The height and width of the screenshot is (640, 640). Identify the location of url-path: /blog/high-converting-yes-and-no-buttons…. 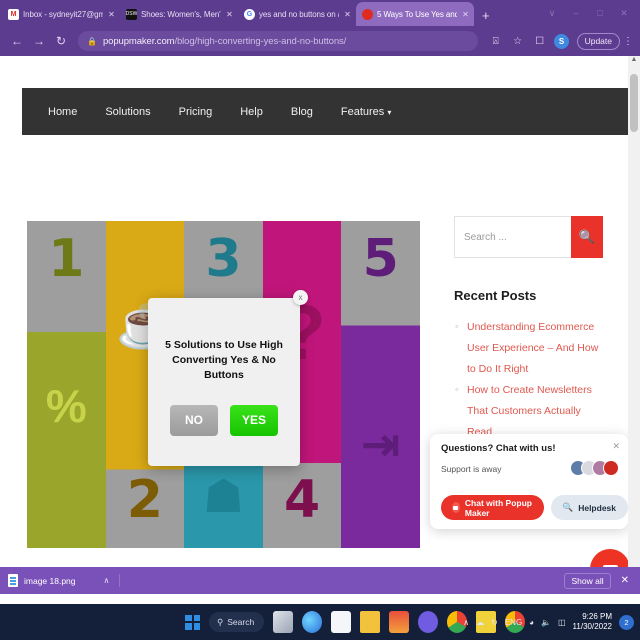
(260, 41).